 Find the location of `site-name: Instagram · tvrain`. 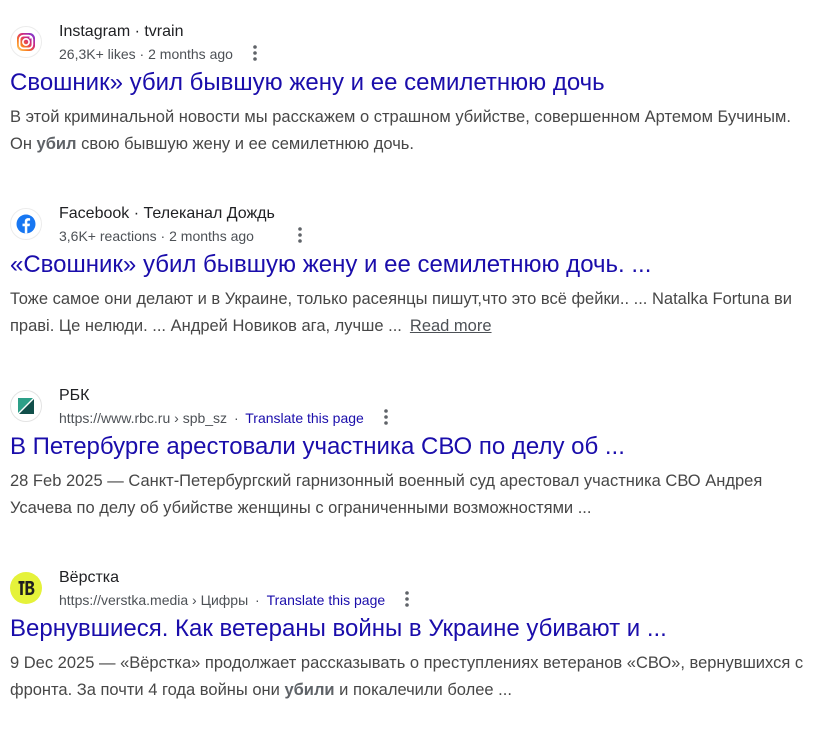

site-name: Instagram · tvrain is located at coordinates (121, 31).